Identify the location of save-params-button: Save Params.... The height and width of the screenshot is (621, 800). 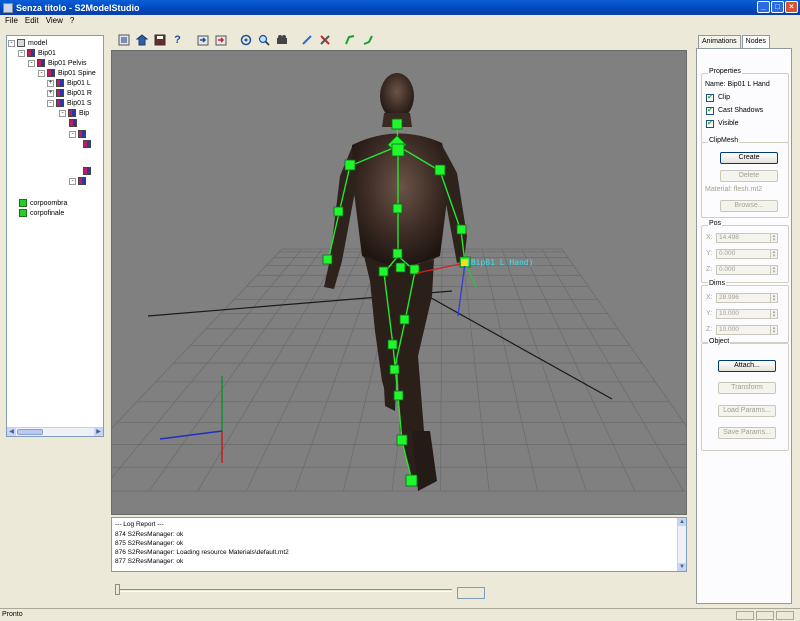
(747, 433).